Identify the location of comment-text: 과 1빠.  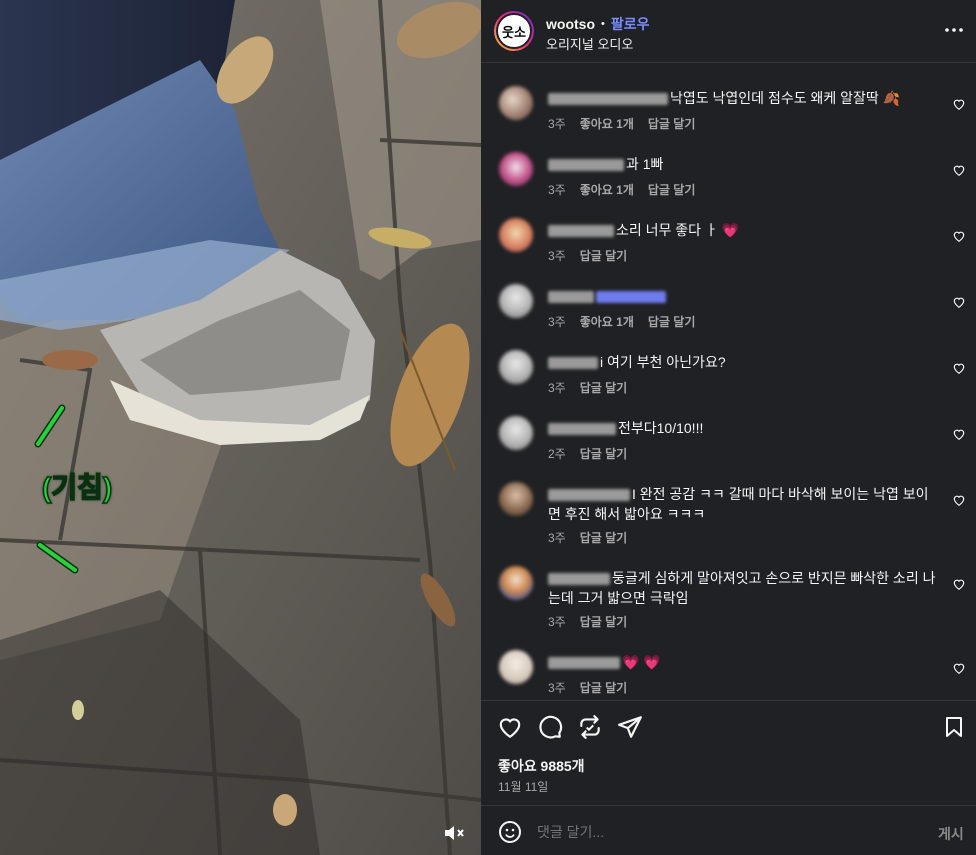
(743, 164).